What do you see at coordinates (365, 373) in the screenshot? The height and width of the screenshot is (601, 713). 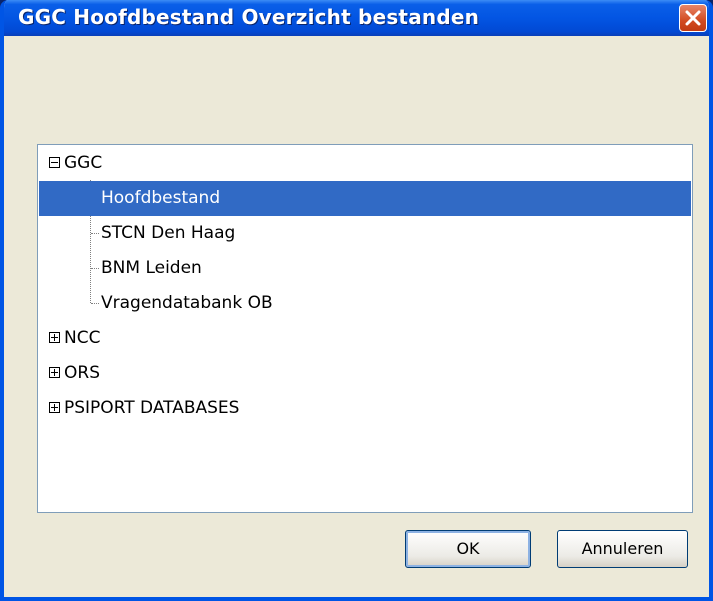 I see `tree-node-ors: ORS` at bounding box center [365, 373].